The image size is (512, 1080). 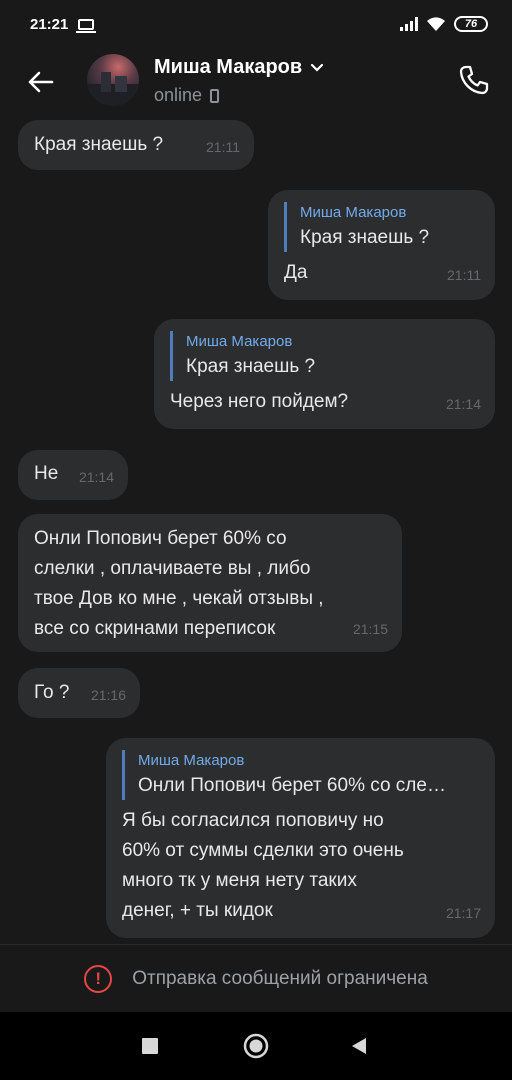 I want to click on back-button, so click(x=40, y=82).